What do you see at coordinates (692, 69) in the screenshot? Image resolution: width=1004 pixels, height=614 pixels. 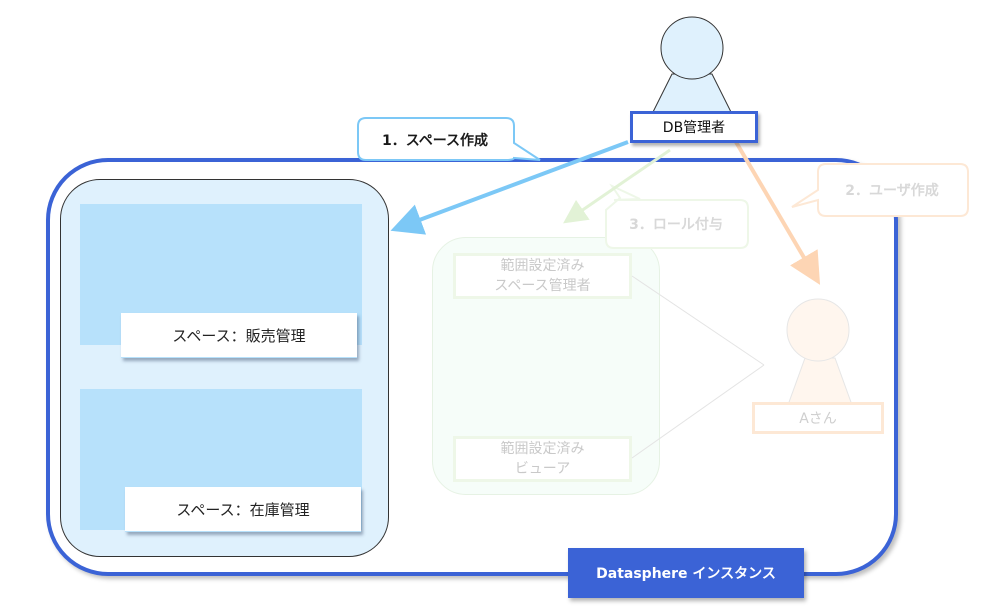 I see `admin-person-icon` at bounding box center [692, 69].